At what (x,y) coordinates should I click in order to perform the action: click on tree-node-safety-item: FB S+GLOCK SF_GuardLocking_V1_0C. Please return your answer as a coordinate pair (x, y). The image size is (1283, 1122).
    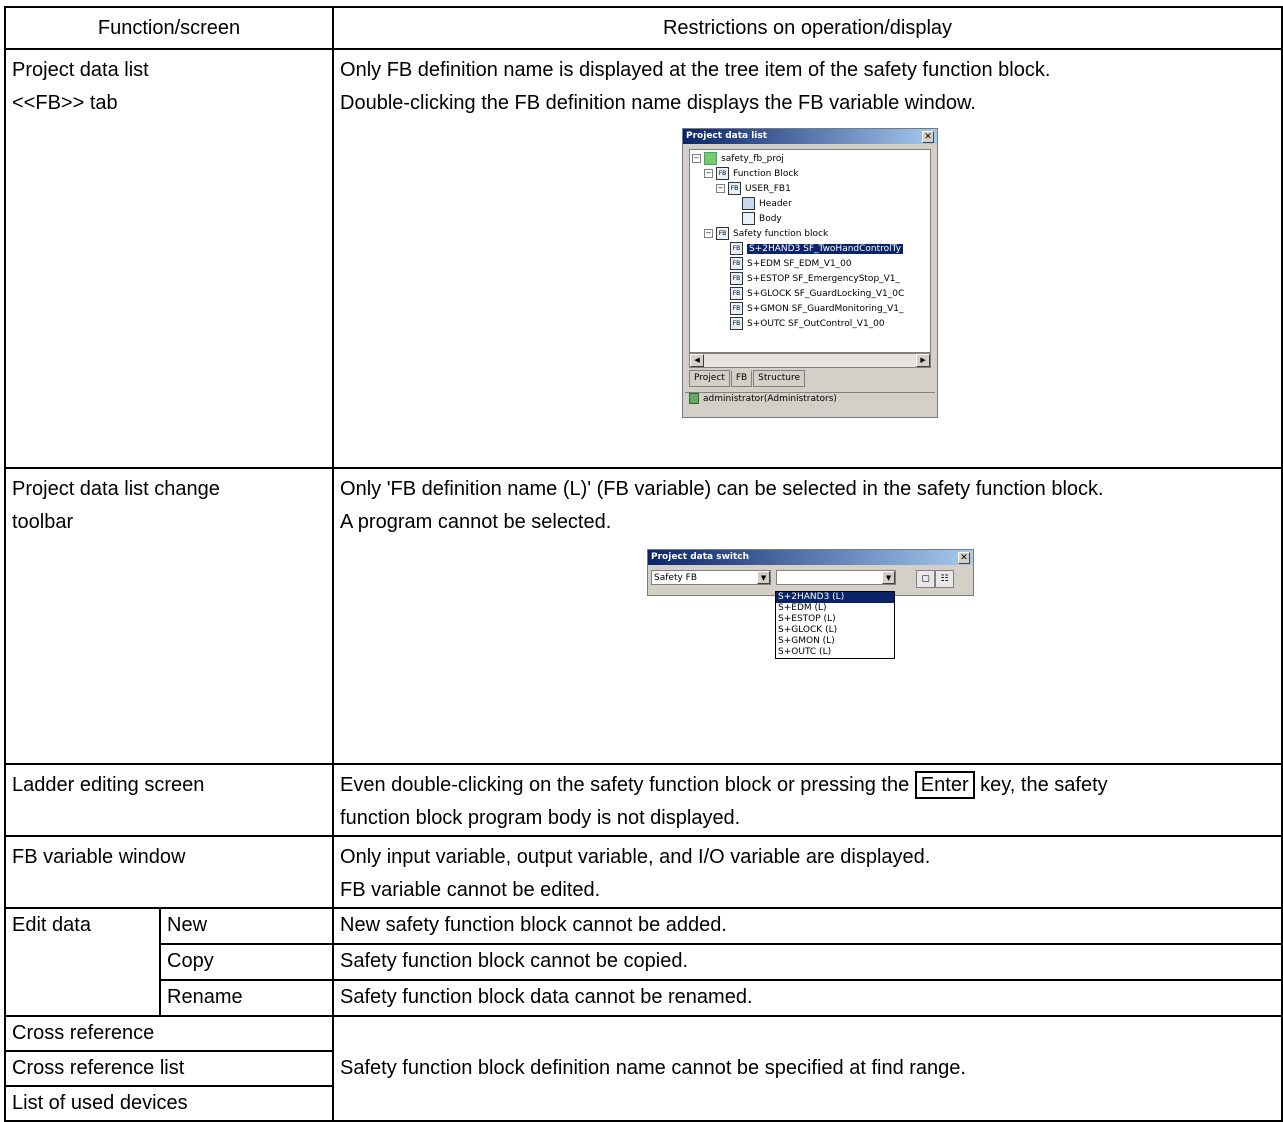
    Looking at the image, I should click on (817, 294).